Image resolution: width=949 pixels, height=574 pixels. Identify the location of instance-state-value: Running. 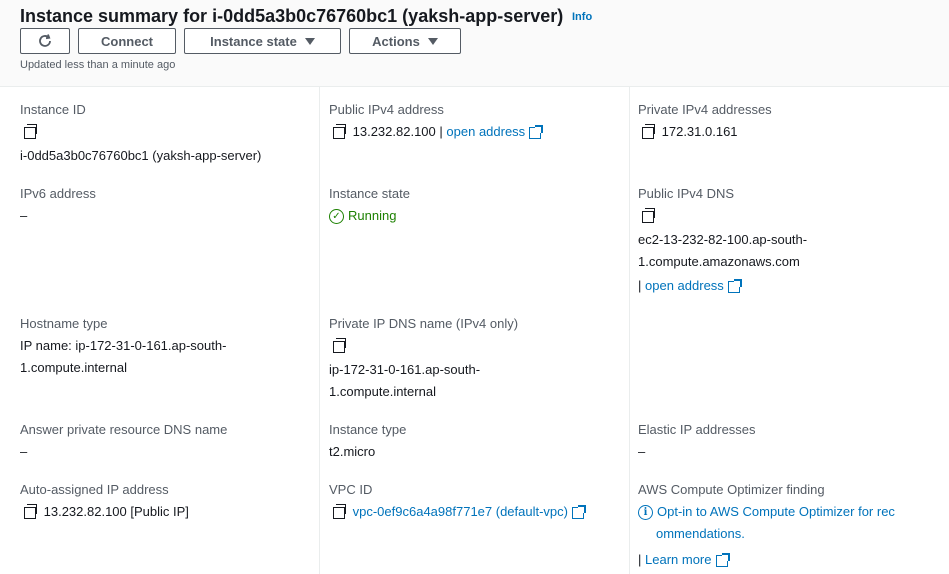
(372, 215).